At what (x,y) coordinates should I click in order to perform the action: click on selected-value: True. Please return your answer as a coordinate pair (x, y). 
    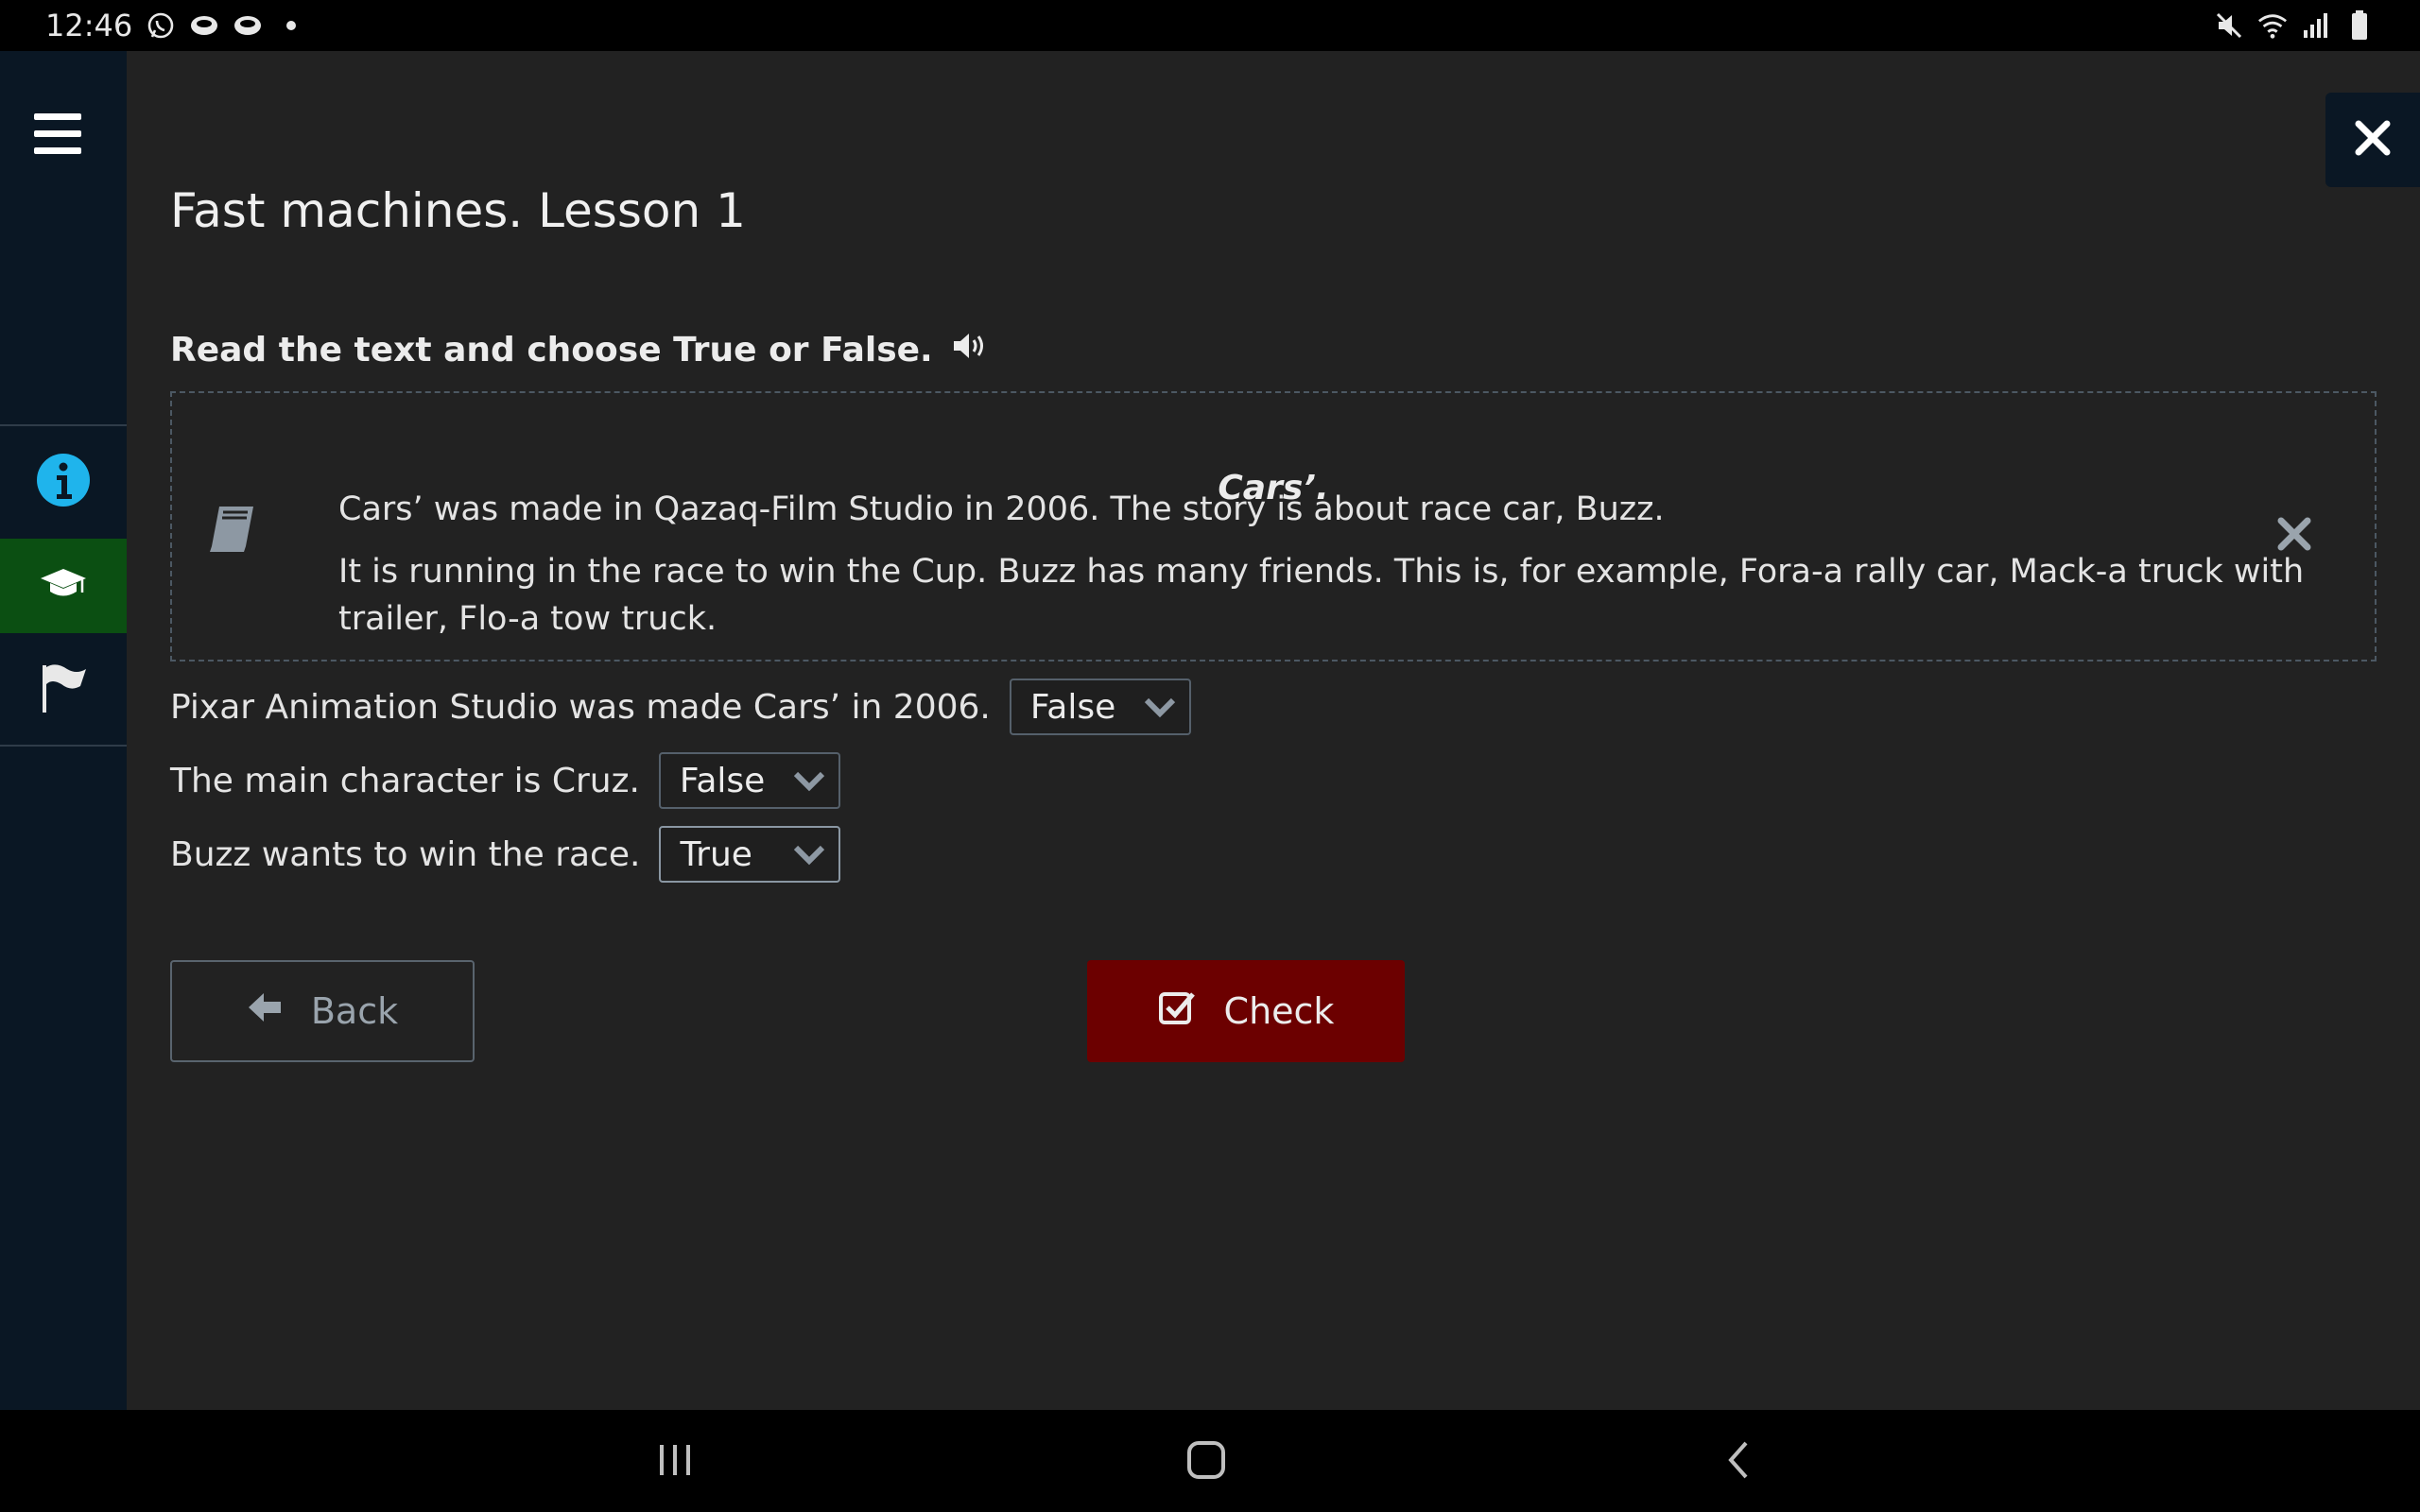
    Looking at the image, I should click on (716, 854).